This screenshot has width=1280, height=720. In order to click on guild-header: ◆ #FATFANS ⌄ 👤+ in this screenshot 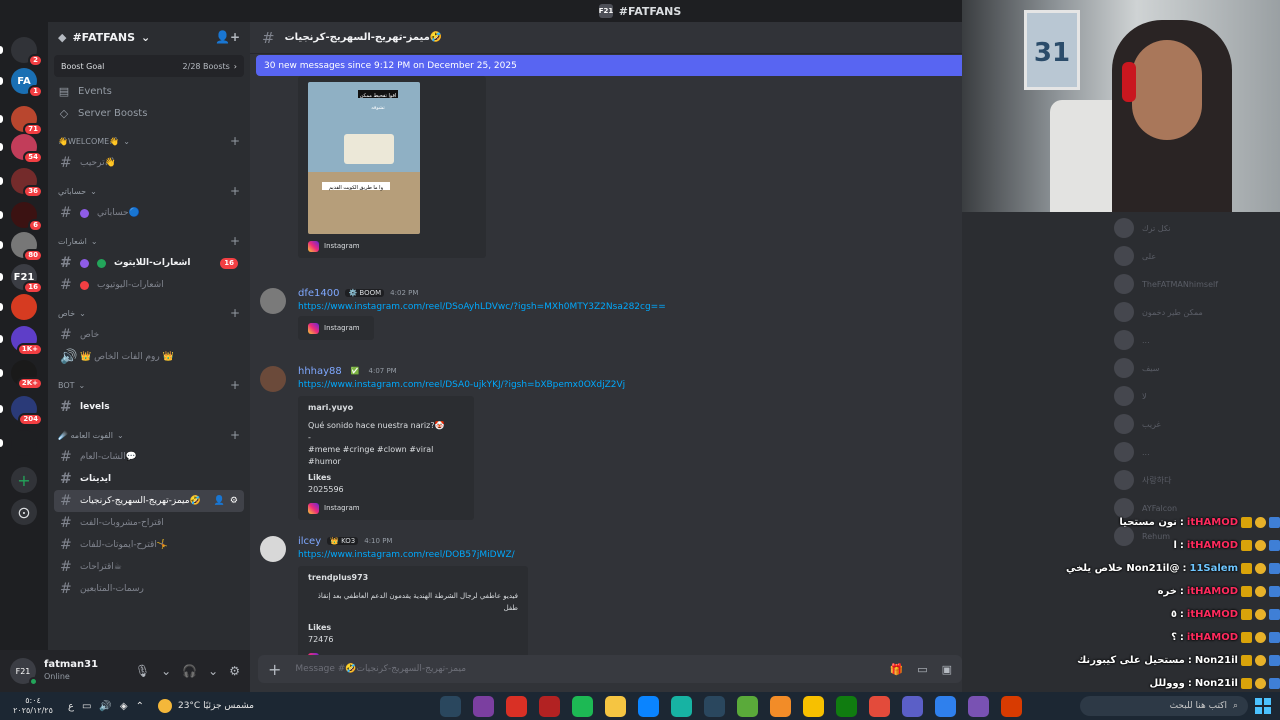, I will do `click(149, 37)`.